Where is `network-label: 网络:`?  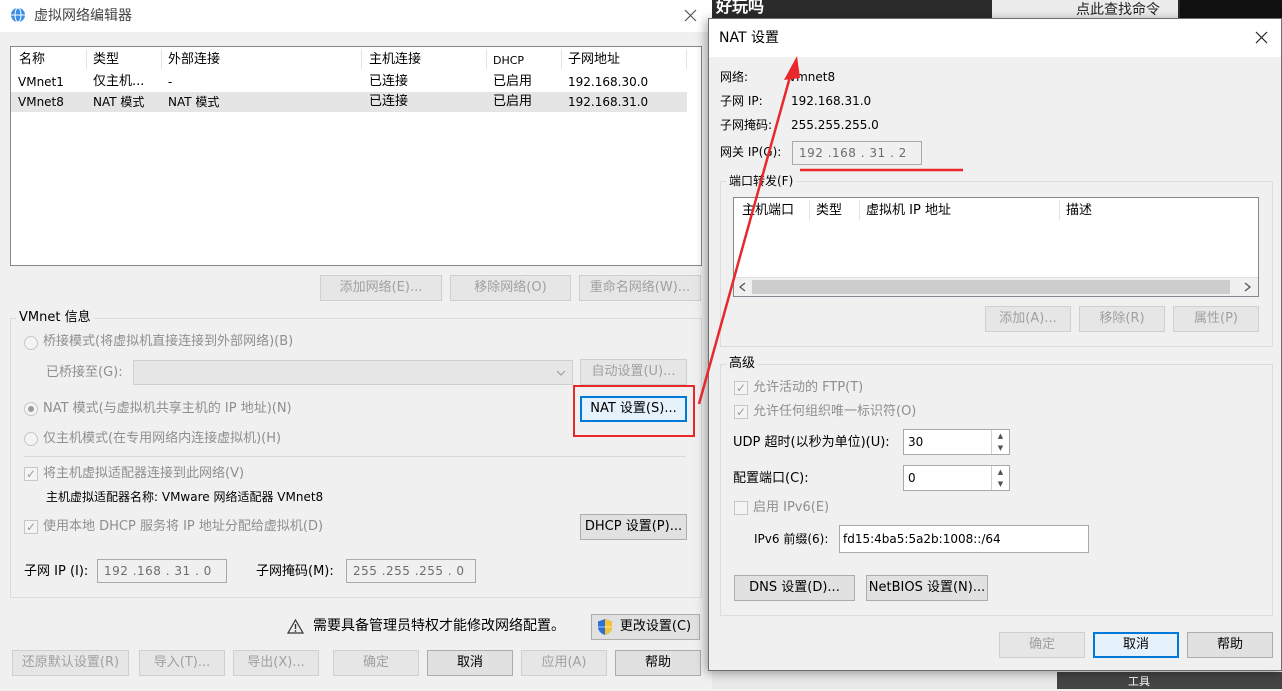 network-label: 网络: is located at coordinates (734, 77).